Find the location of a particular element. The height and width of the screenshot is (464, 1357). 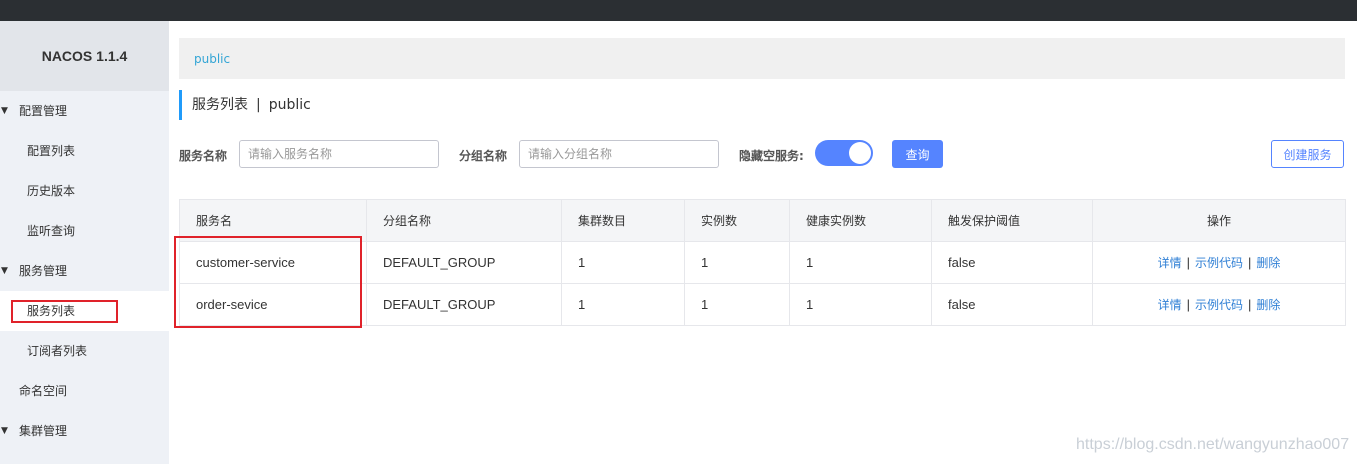

toggle-knob is located at coordinates (860, 153).